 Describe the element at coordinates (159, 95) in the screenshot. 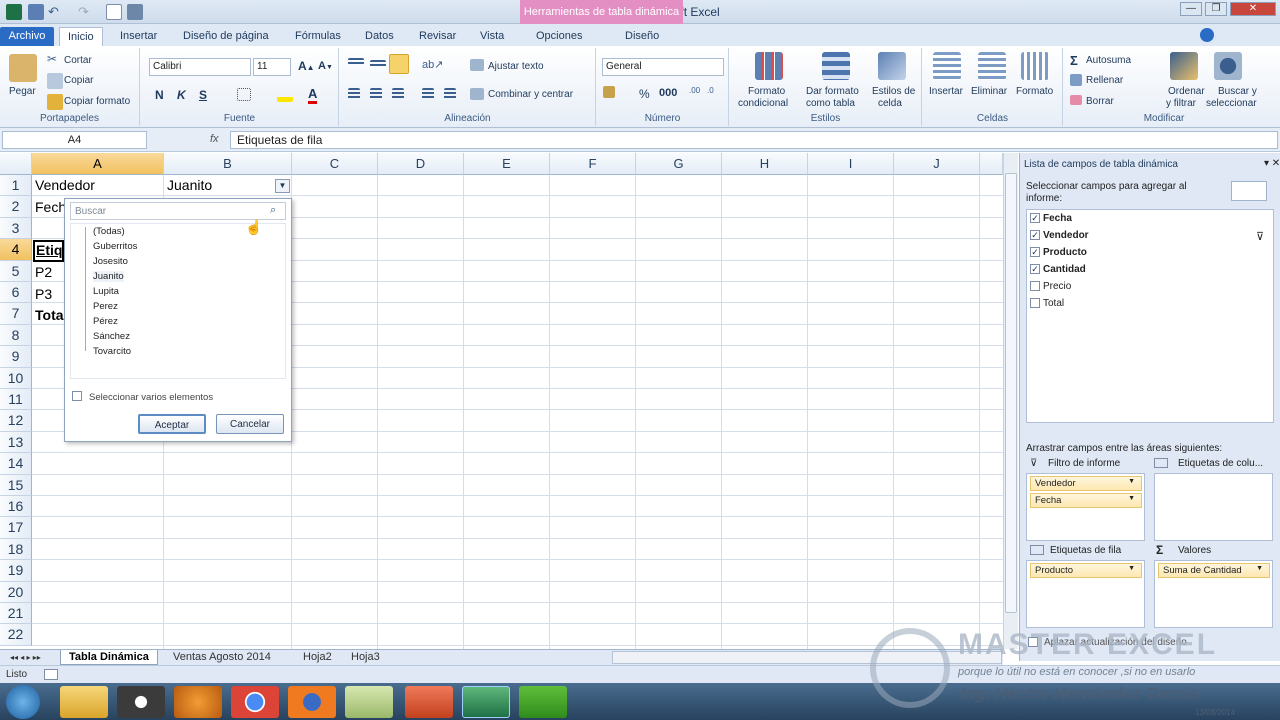

I see `bold-button: N` at that location.